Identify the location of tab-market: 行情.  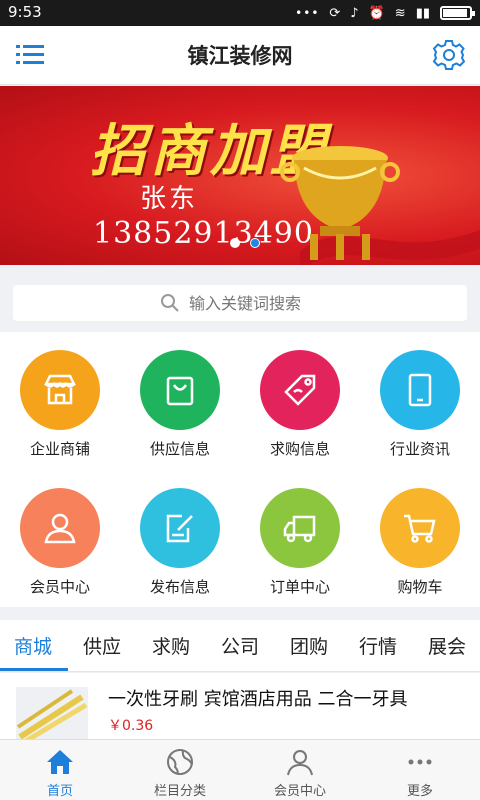
(378, 645).